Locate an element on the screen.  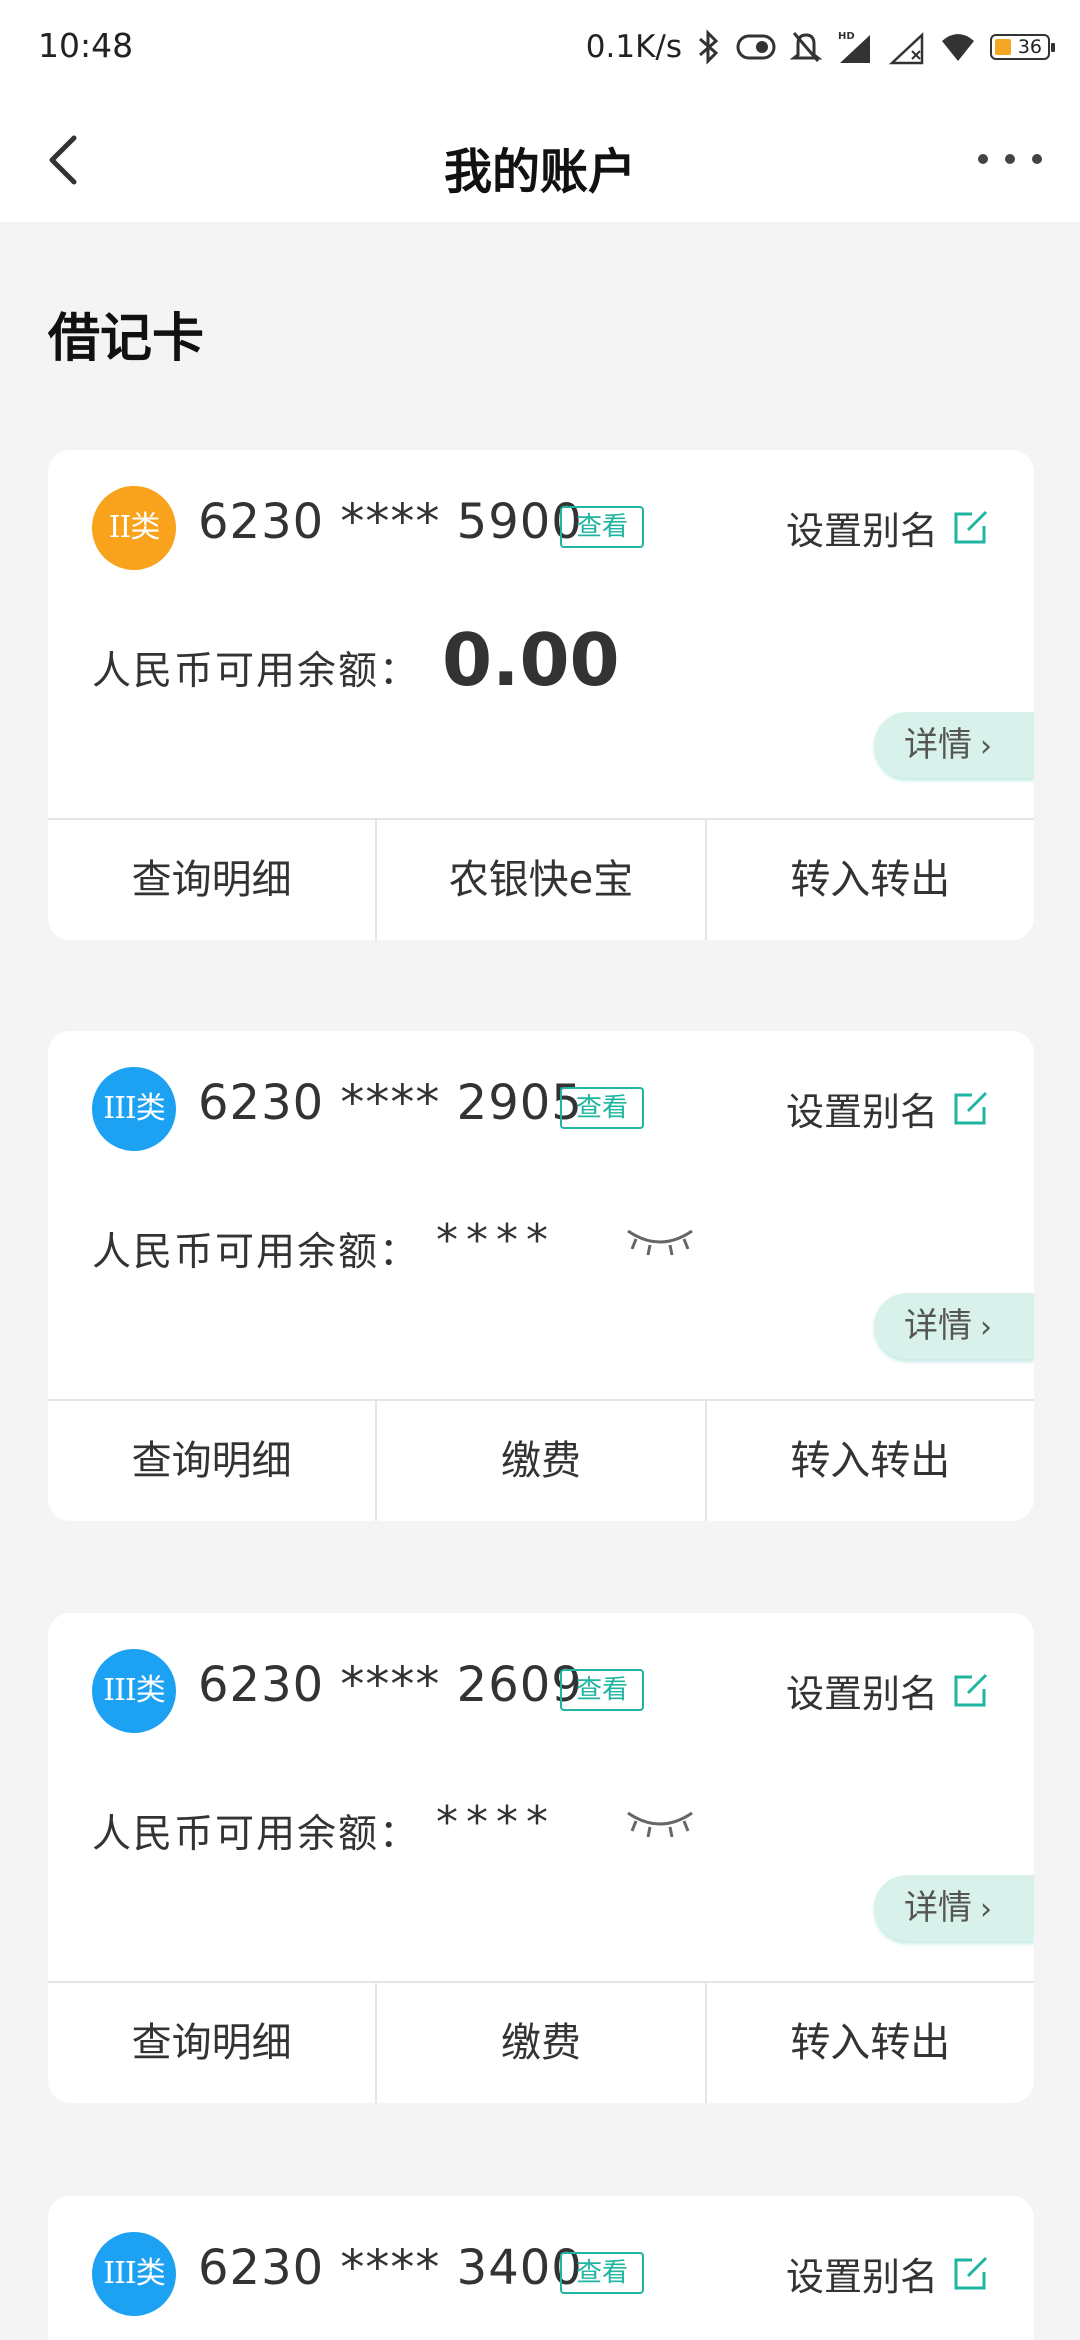
net-speed: 0.1K/s is located at coordinates (633, 47).